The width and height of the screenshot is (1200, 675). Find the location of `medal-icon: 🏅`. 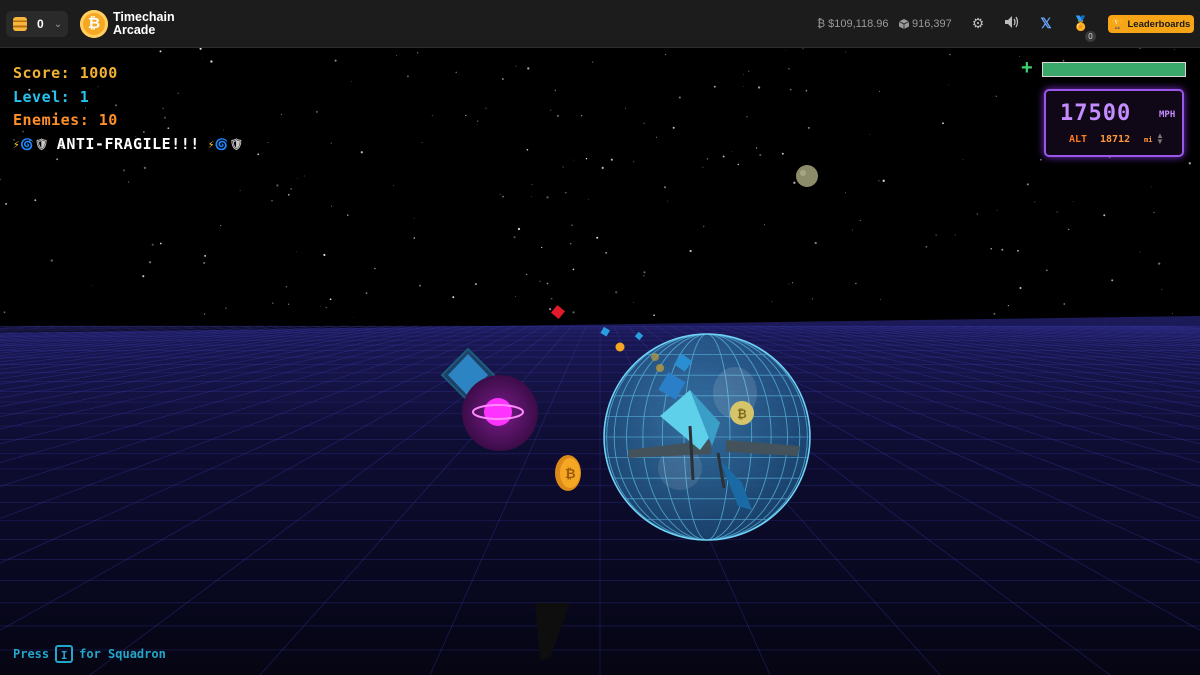

medal-icon: 🏅 is located at coordinates (1080, 23).